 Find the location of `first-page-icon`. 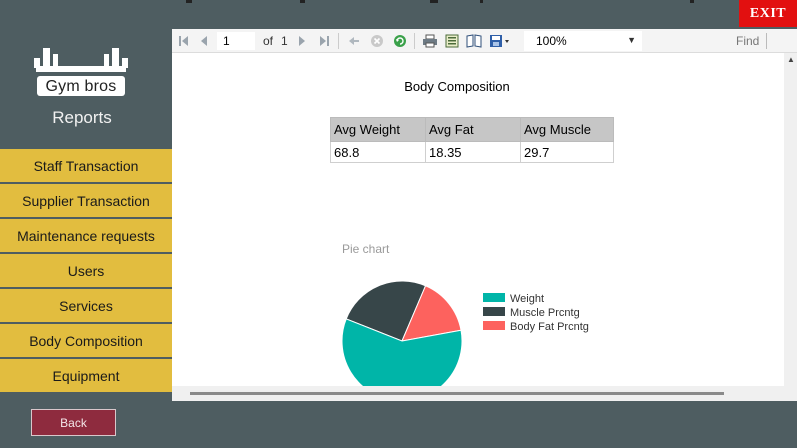

first-page-icon is located at coordinates (184, 41).